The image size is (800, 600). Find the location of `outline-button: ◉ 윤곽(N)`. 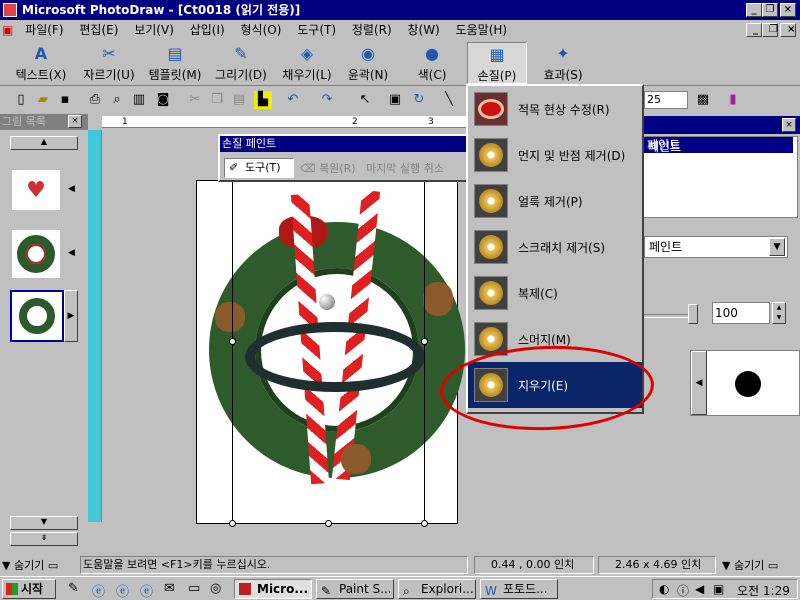

outline-button: ◉ 윤곽(N) is located at coordinates (368, 63).